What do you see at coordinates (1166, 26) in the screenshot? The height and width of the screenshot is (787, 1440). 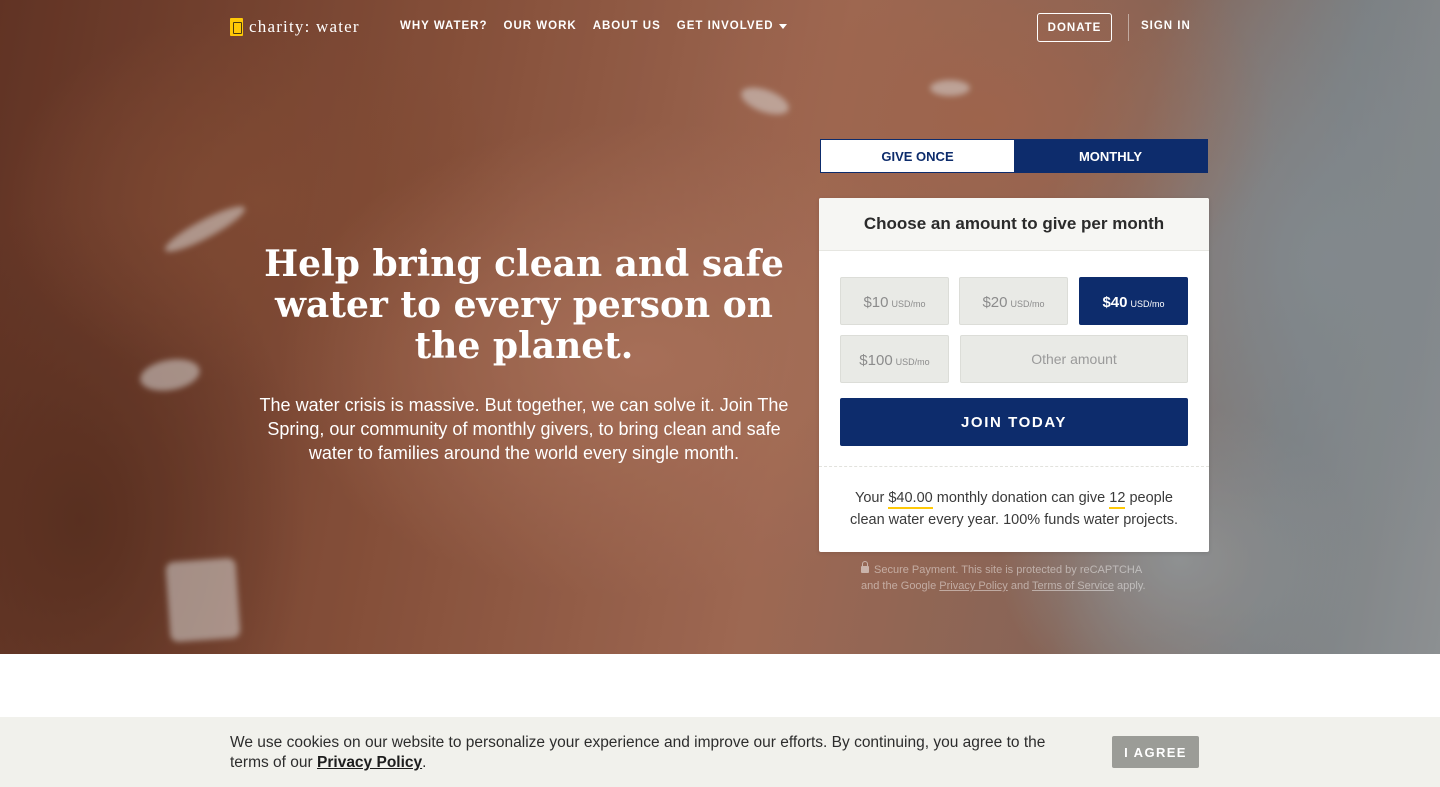 I see `sign-in-link: SIGN IN` at bounding box center [1166, 26].